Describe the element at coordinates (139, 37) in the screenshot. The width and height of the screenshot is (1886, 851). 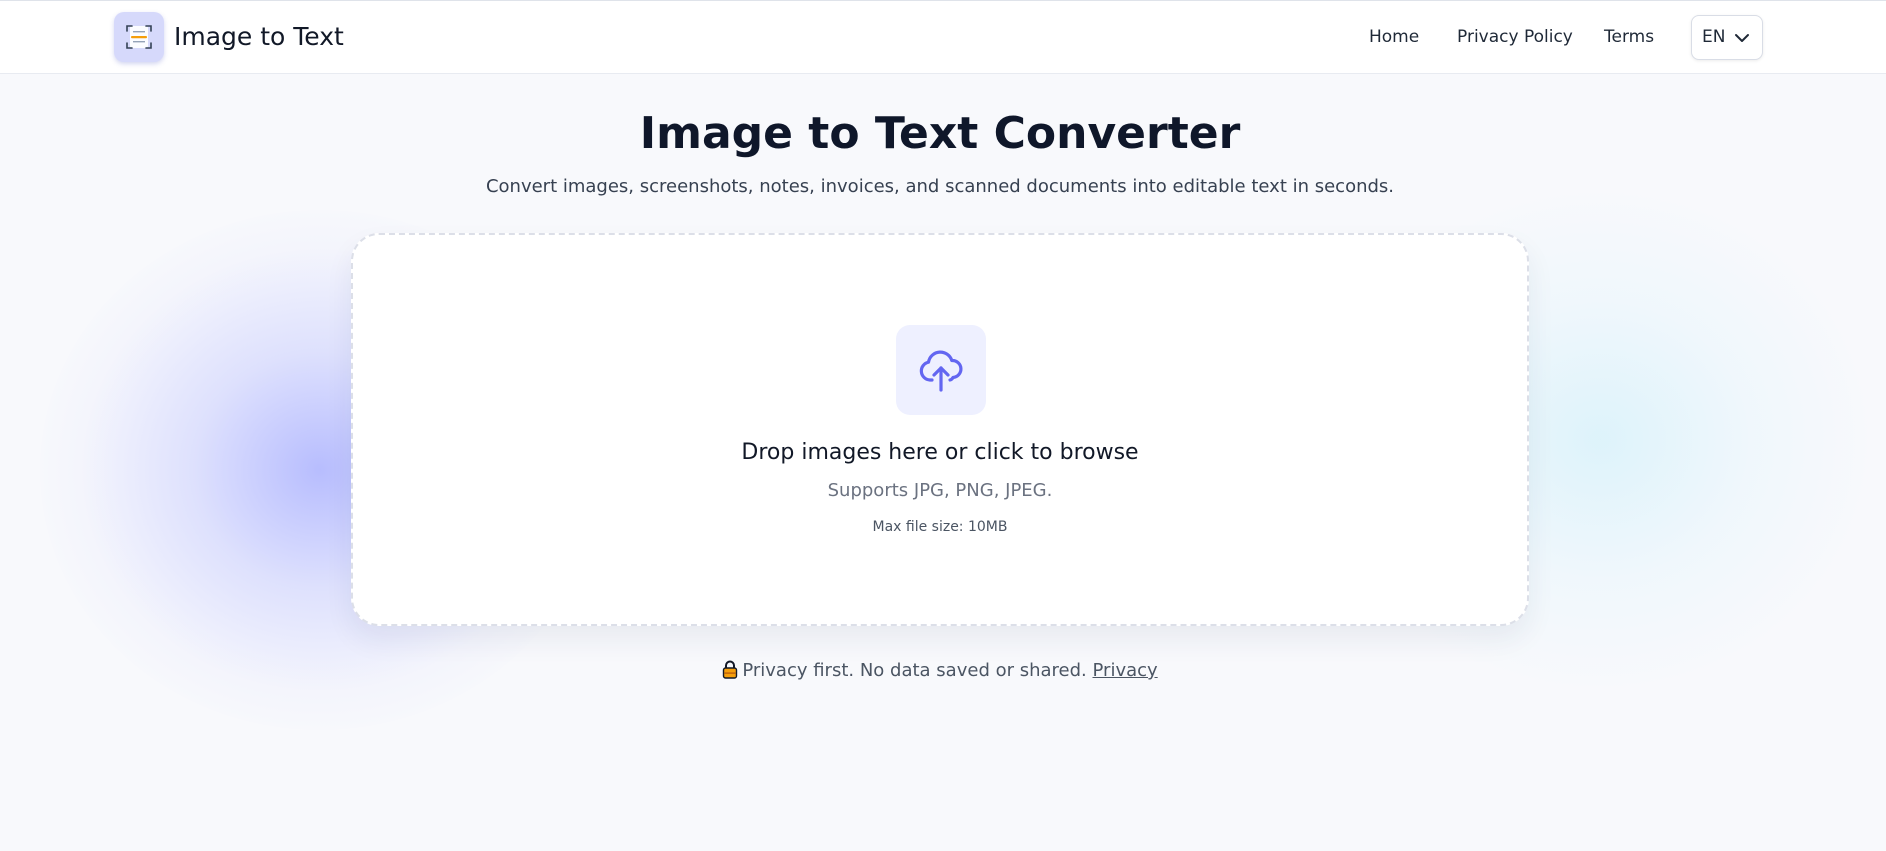
I see `document-scan-icon` at that location.